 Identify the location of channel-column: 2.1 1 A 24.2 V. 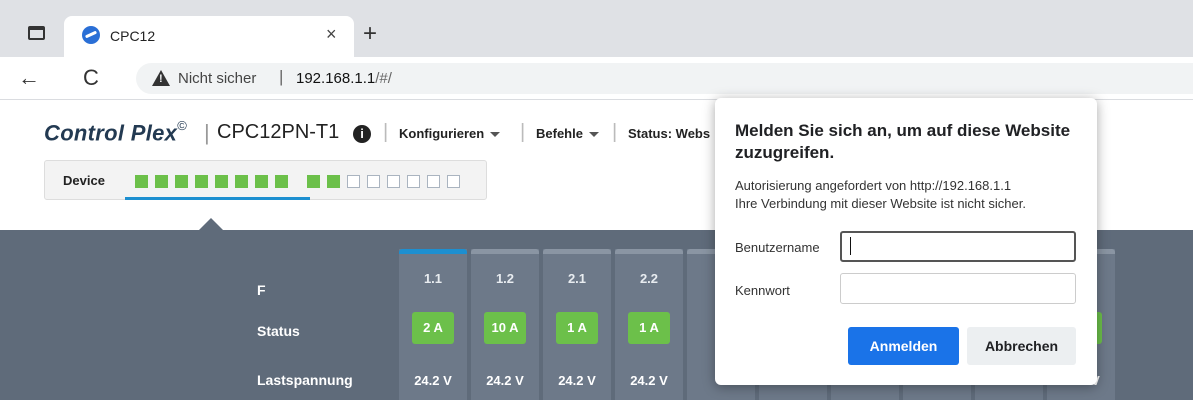
(577, 324).